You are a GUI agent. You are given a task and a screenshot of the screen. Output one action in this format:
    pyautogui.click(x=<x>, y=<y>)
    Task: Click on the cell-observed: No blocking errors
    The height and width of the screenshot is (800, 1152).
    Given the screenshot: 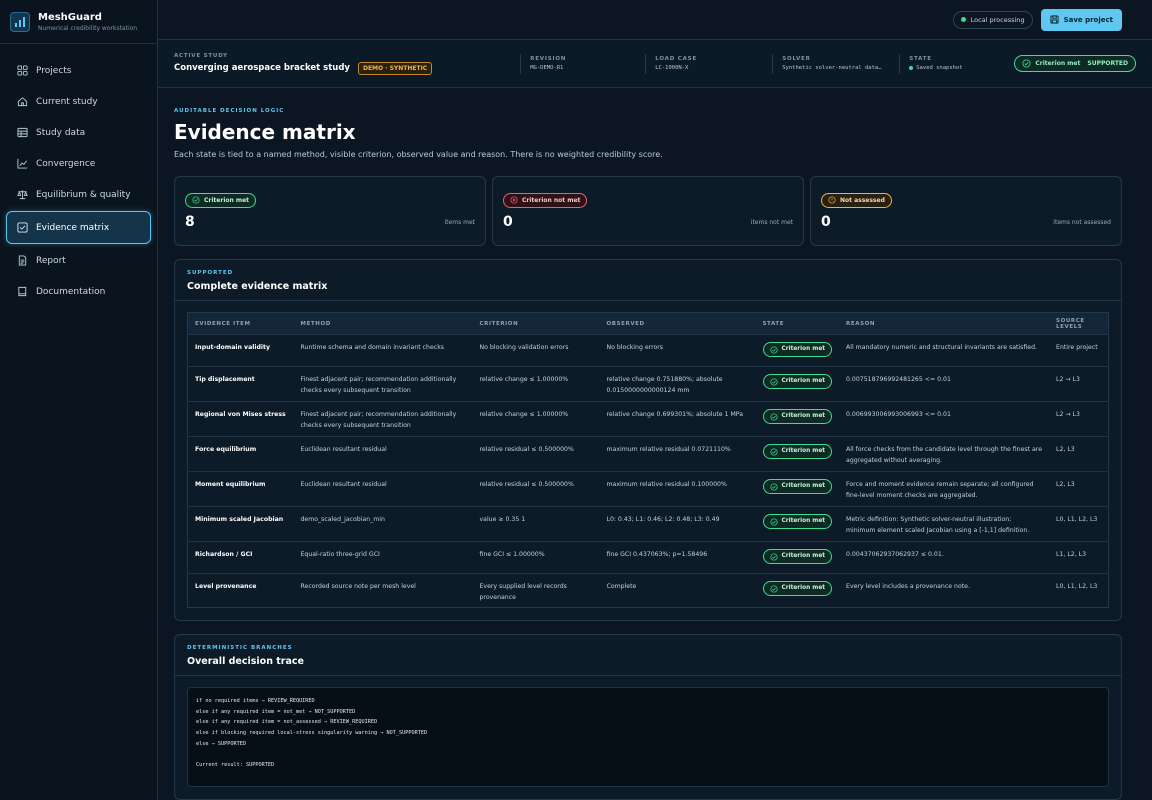 What is the action you would take?
    pyautogui.click(x=677, y=350)
    